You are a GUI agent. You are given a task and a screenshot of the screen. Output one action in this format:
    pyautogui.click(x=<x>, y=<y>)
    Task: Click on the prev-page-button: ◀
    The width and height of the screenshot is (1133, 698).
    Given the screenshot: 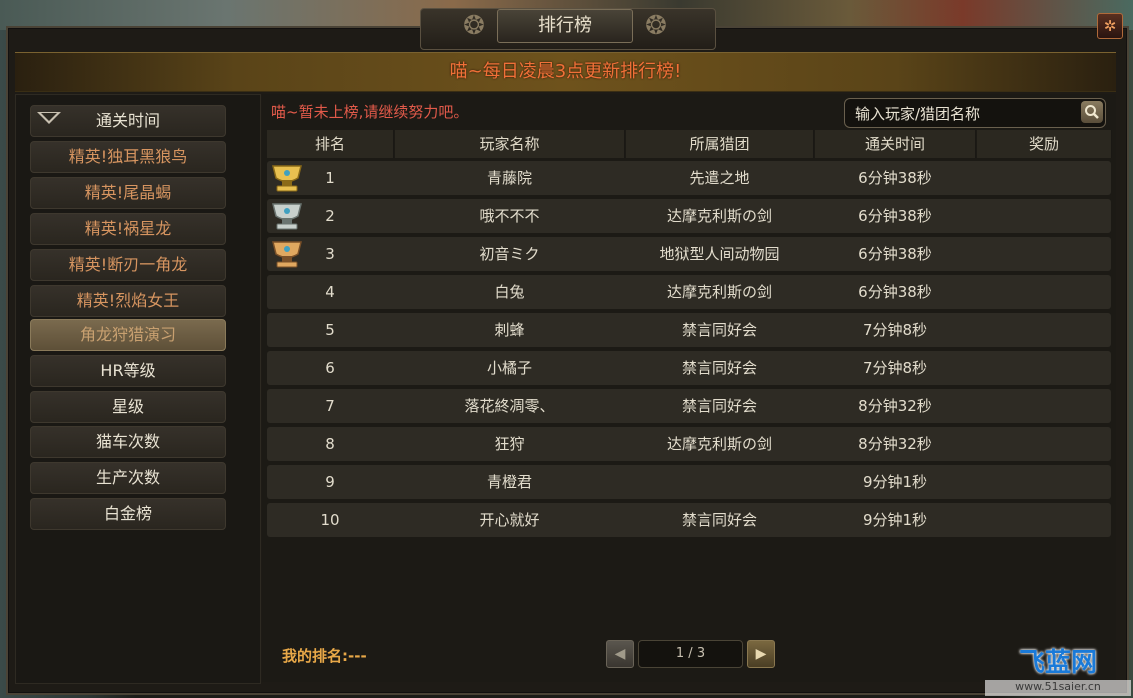 What is the action you would take?
    pyautogui.click(x=620, y=654)
    